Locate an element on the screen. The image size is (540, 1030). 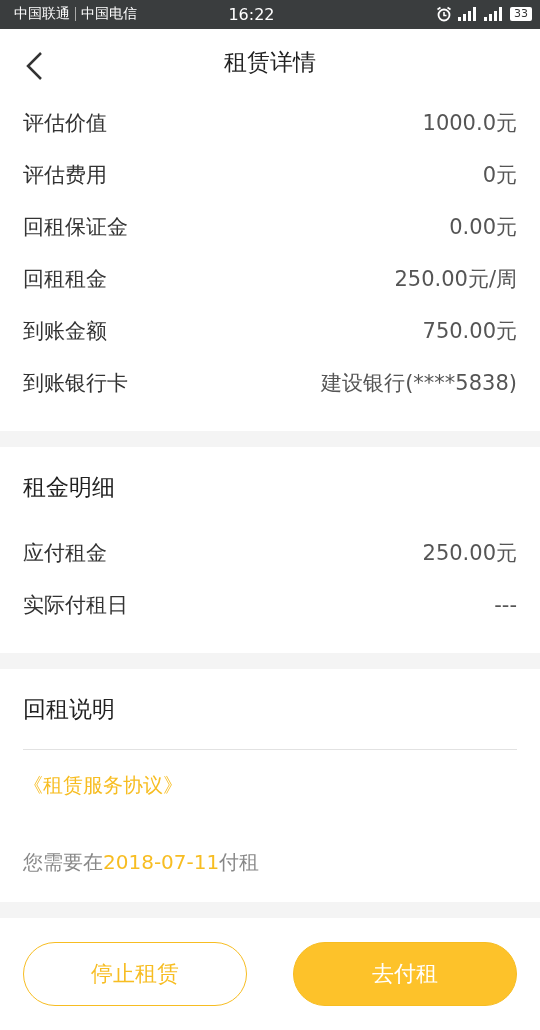
field-label: 回租保证金 is located at coordinates (75, 227).